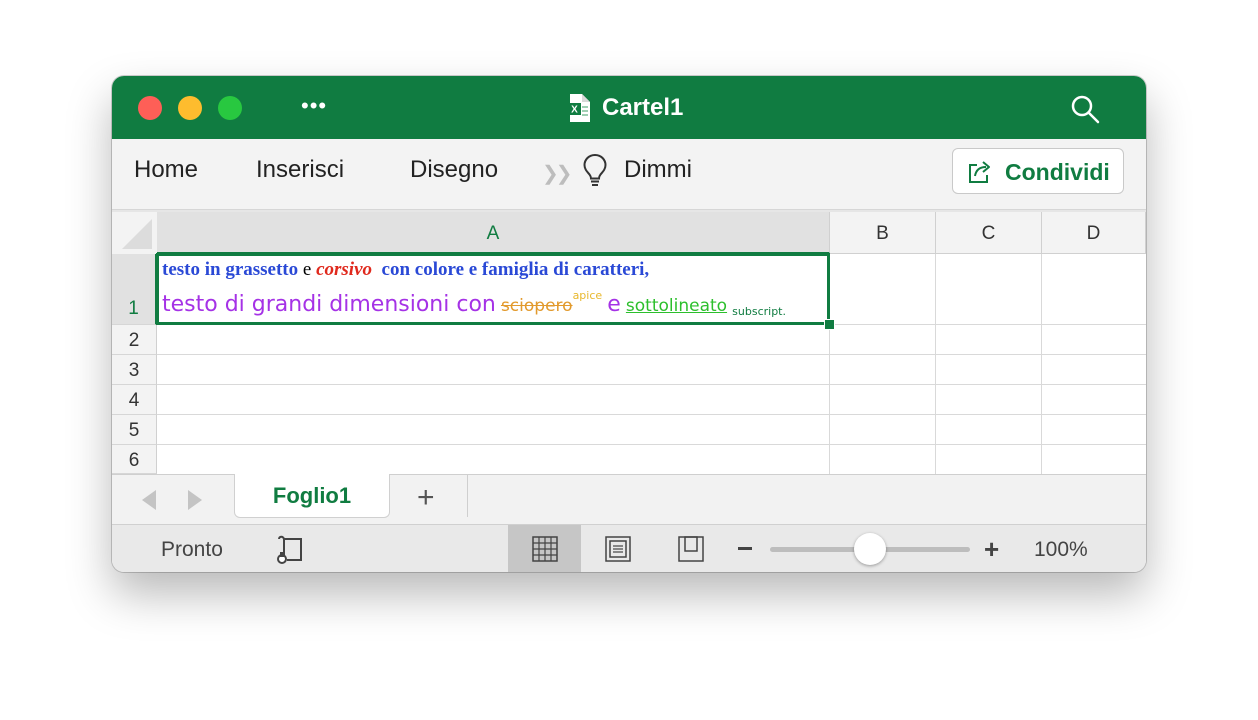 This screenshot has width=1258, height=720. Describe the element at coordinates (134, 370) in the screenshot. I see `row-header-3: 3` at that location.